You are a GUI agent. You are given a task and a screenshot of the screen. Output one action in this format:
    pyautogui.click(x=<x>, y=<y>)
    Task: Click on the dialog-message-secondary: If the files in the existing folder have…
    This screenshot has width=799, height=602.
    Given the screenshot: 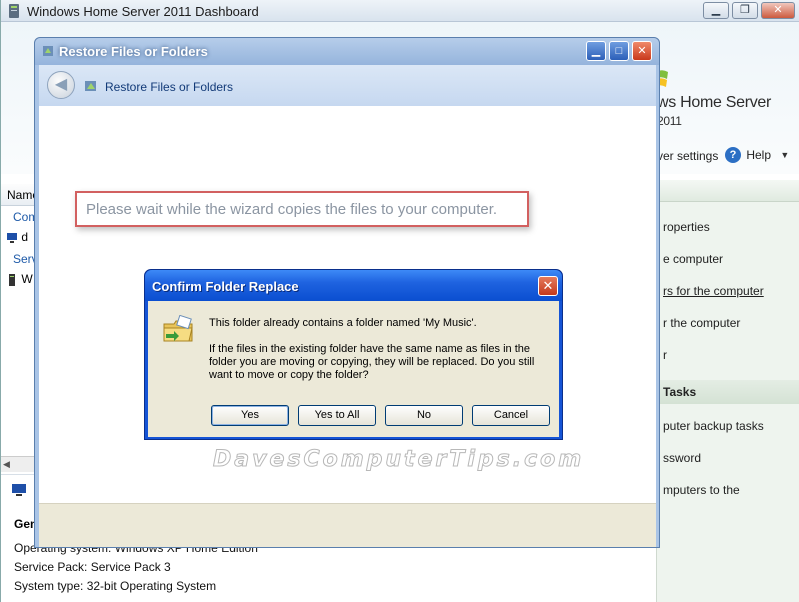 What is the action you would take?
    pyautogui.click(x=372, y=362)
    